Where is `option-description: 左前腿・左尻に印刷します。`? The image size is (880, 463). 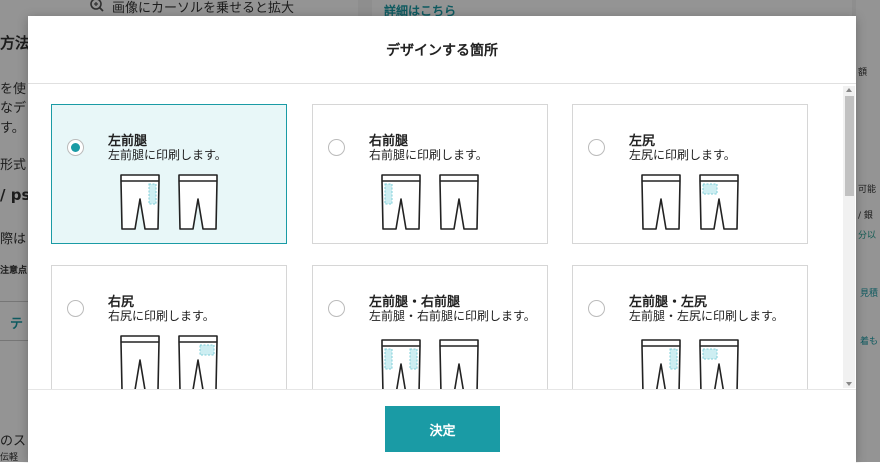
option-description: 左前腿・左尻に印刷します。 is located at coordinates (706, 316).